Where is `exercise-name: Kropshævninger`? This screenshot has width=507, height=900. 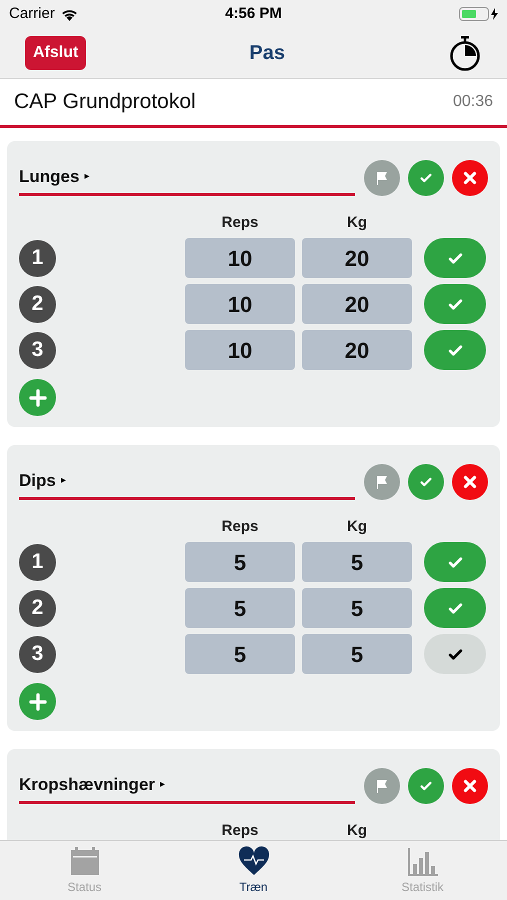
exercise-name: Kropshævninger is located at coordinates (87, 785).